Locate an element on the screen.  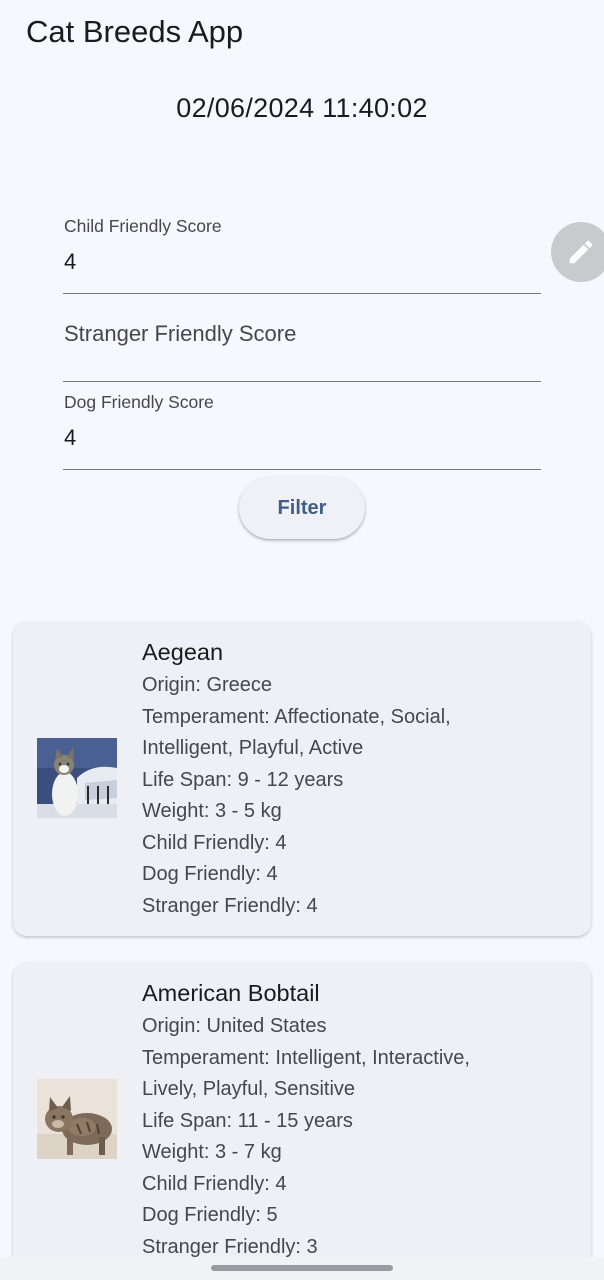
filter-button: Filter is located at coordinates (302, 508).